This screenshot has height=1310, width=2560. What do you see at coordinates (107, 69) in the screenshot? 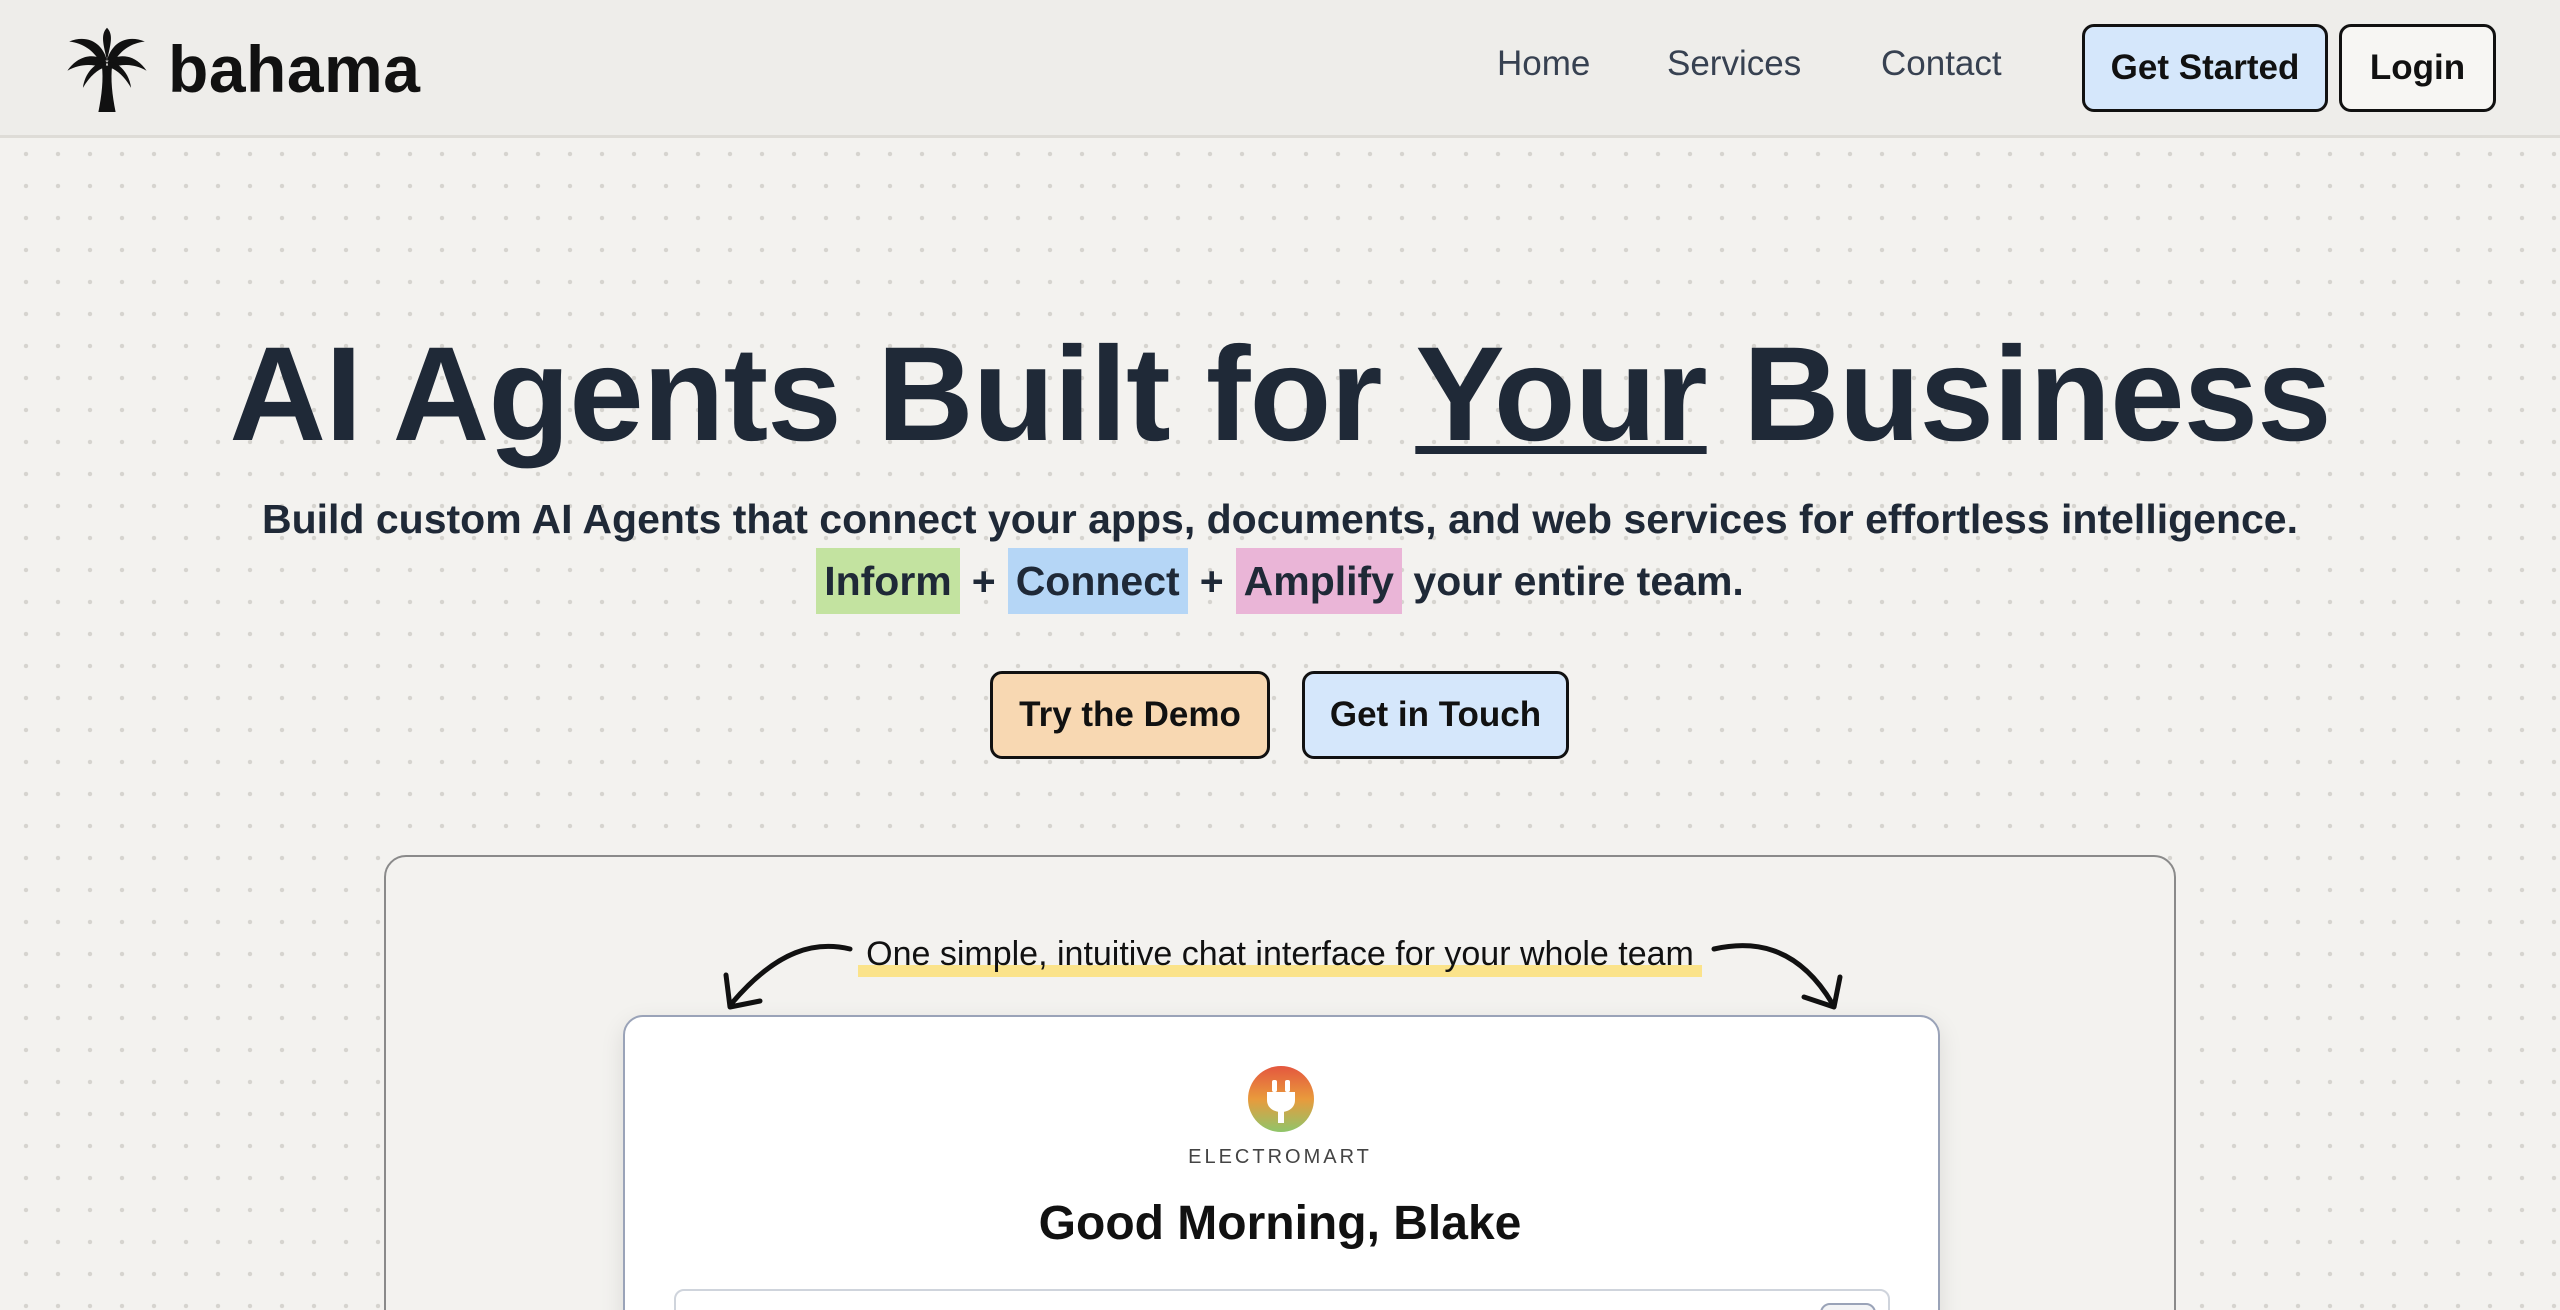
I see `palm-tree-icon` at bounding box center [107, 69].